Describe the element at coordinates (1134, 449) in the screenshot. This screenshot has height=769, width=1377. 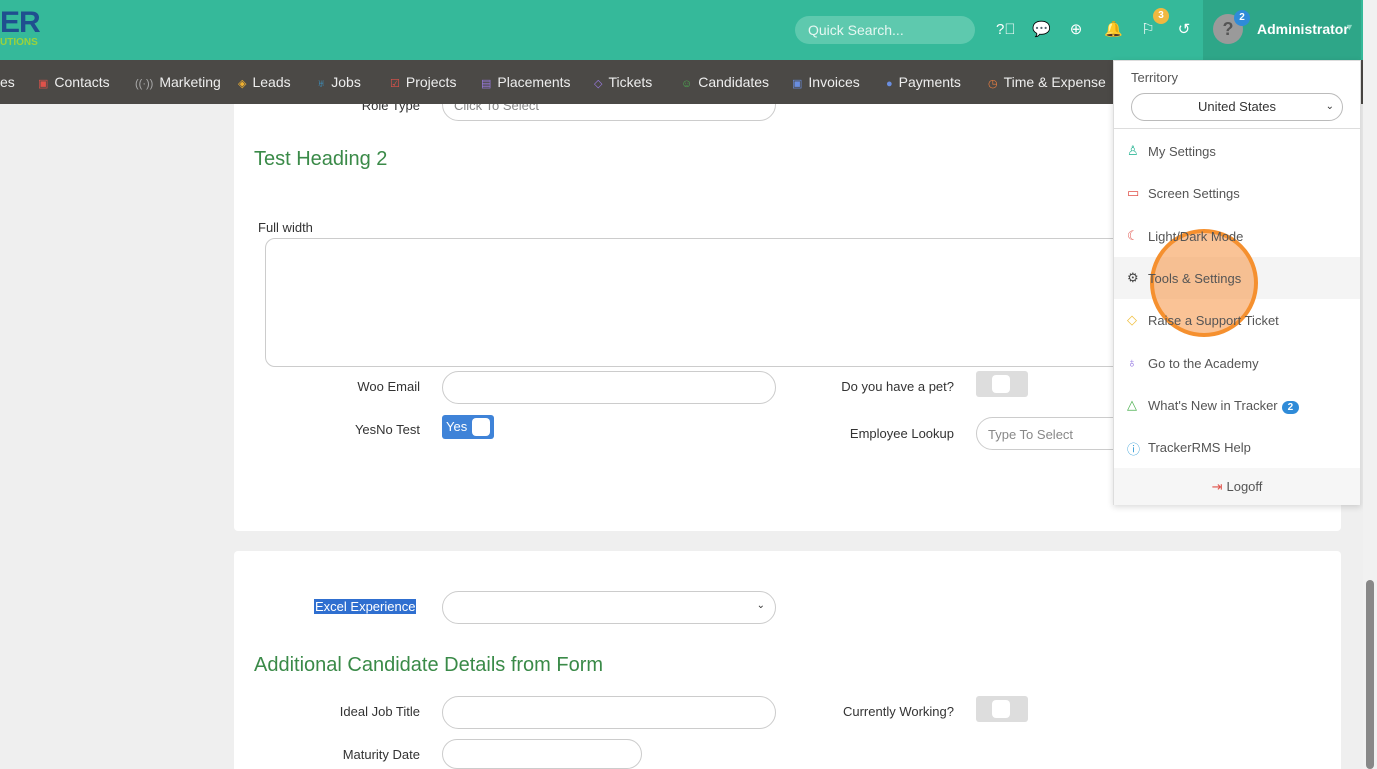
I see `help-circle-icon: ⓘ` at that location.